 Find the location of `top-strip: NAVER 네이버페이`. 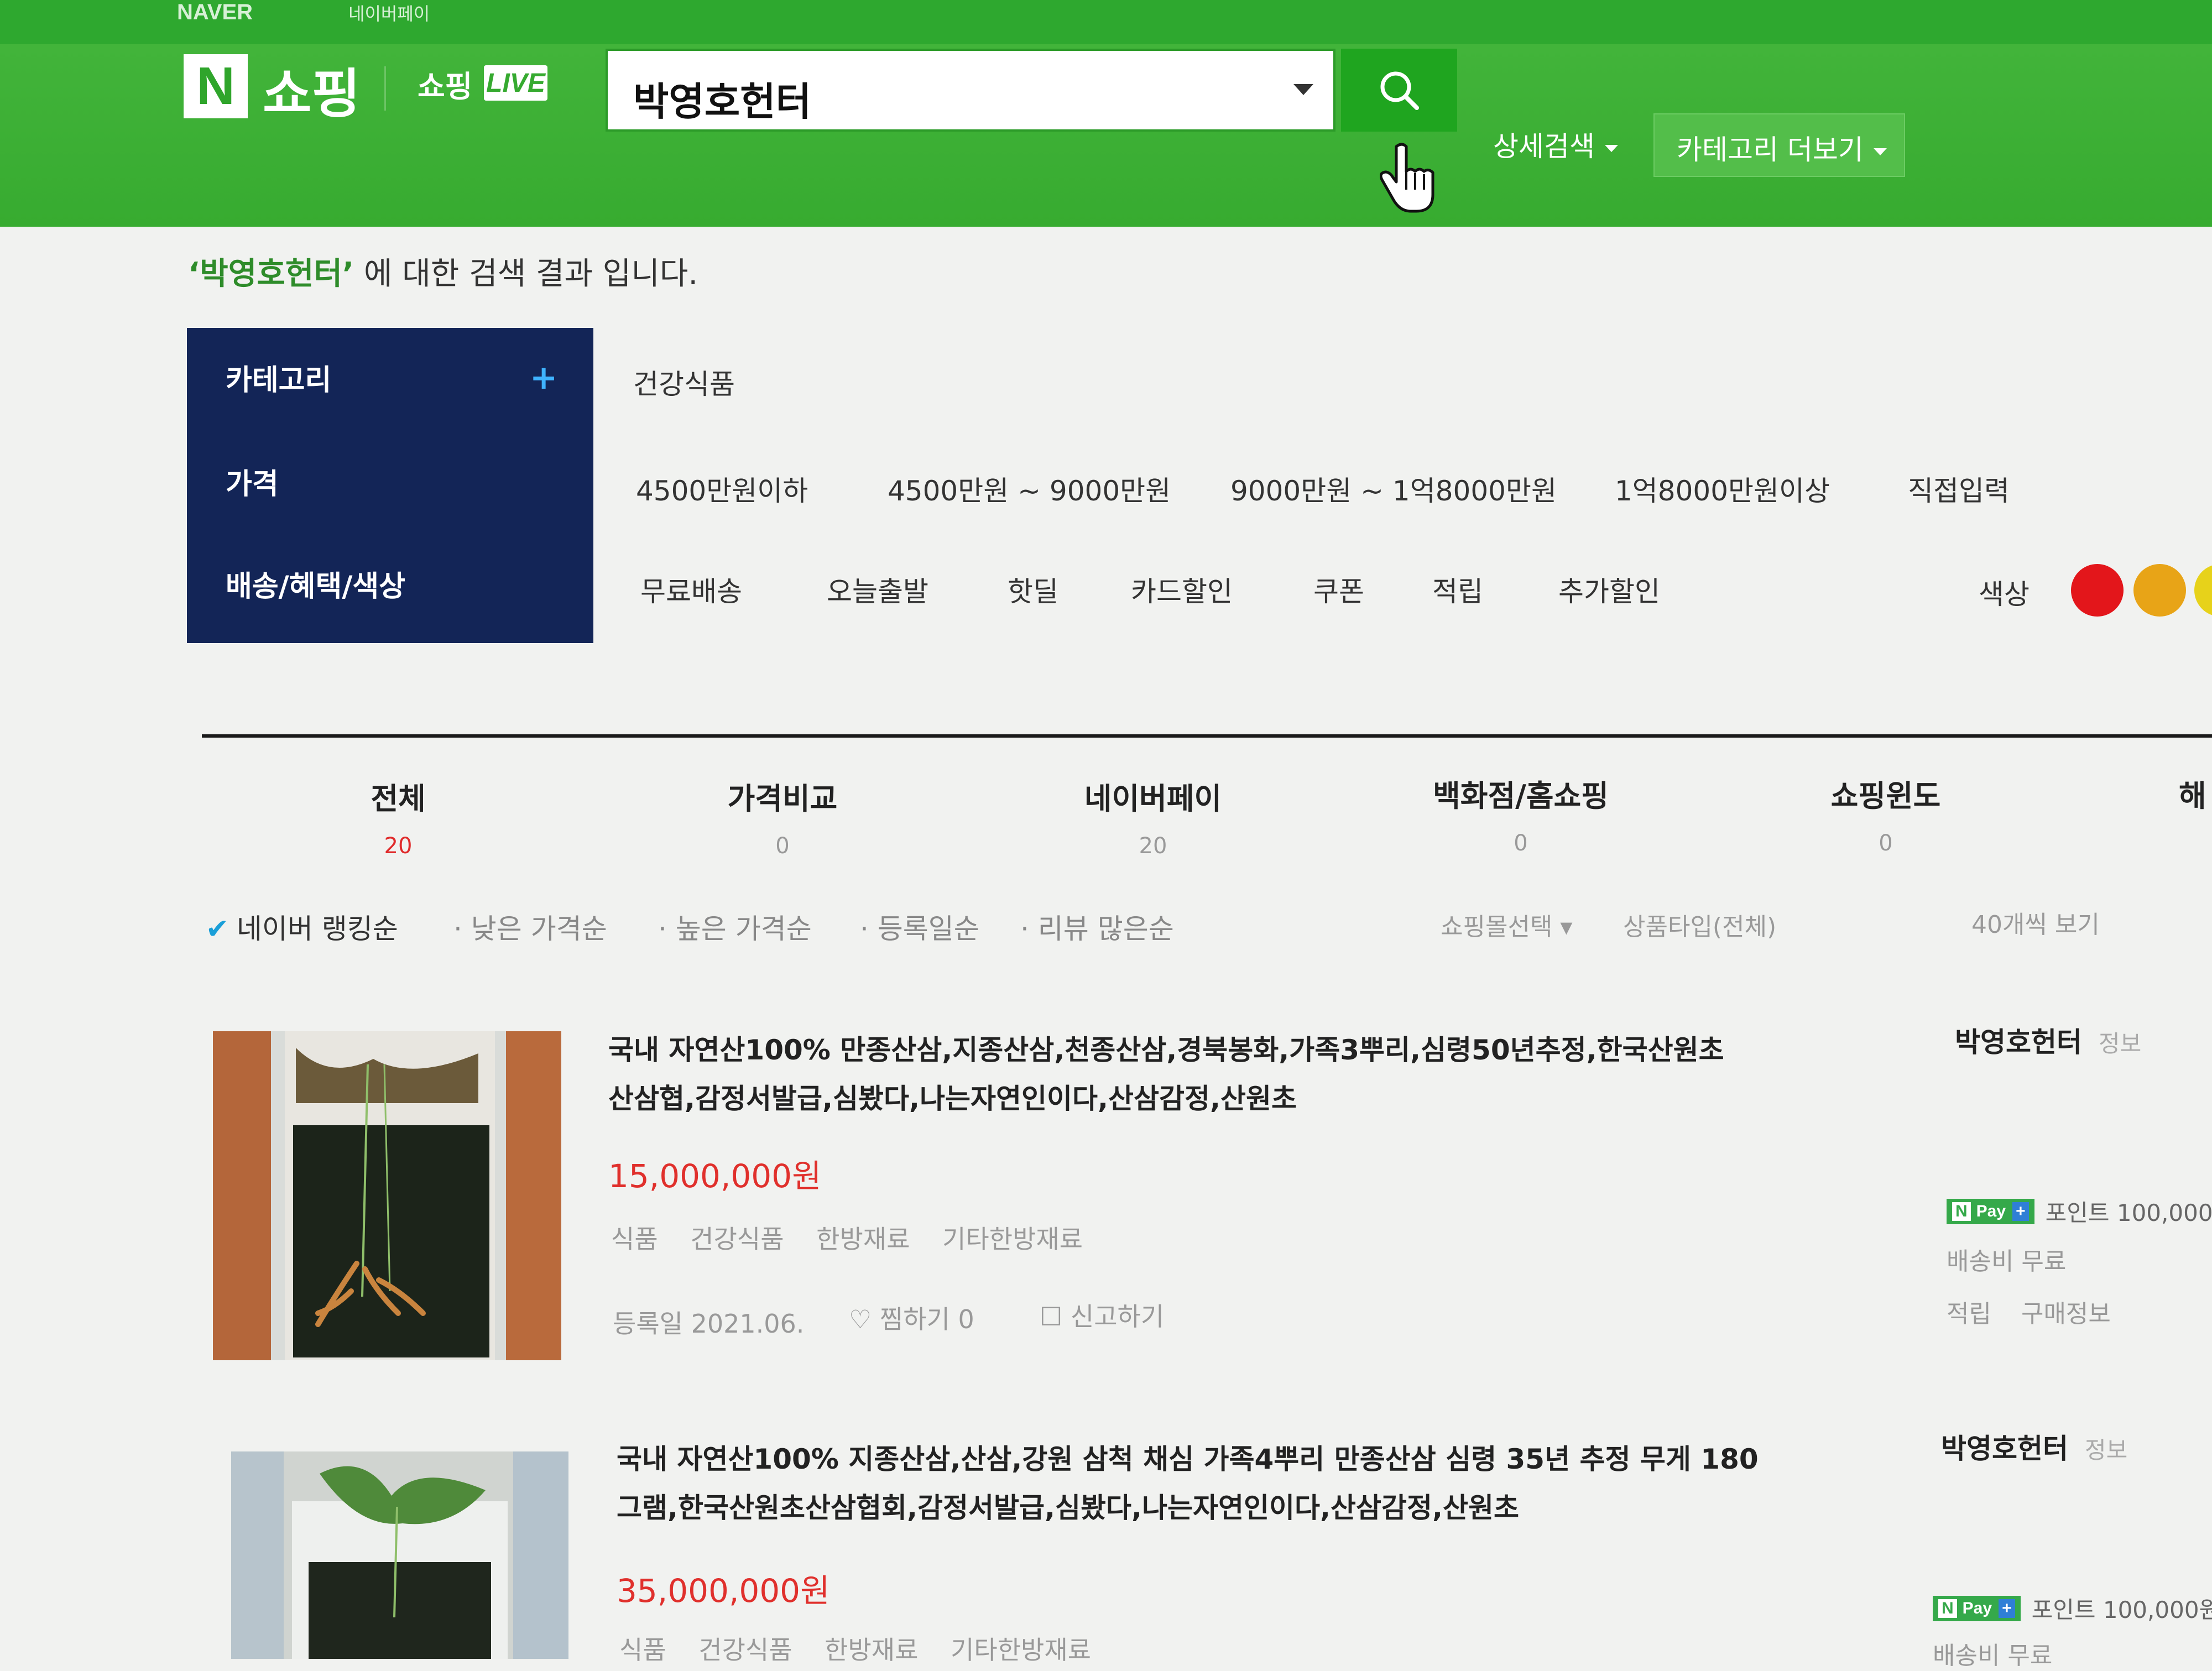

top-strip: NAVER 네이버페이 is located at coordinates (1106, 22).